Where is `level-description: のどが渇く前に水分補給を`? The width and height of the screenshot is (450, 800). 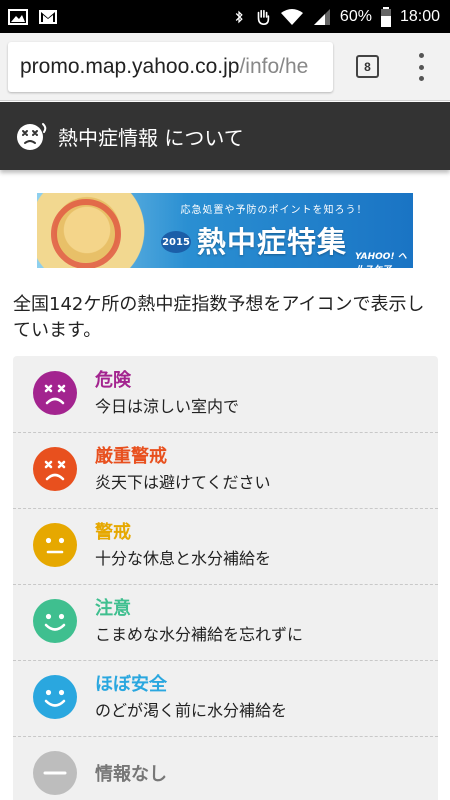
level-description: のどが渇く前に水分補給を is located at coordinates (191, 710).